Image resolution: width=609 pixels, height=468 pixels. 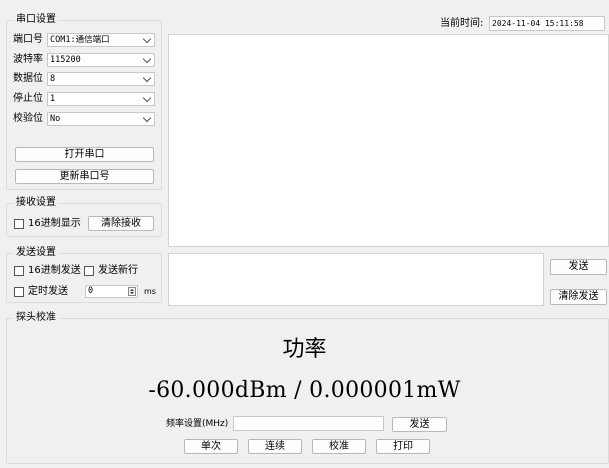 I want to click on current-time-value: 2024-11-04 15:11:58, so click(x=547, y=23).